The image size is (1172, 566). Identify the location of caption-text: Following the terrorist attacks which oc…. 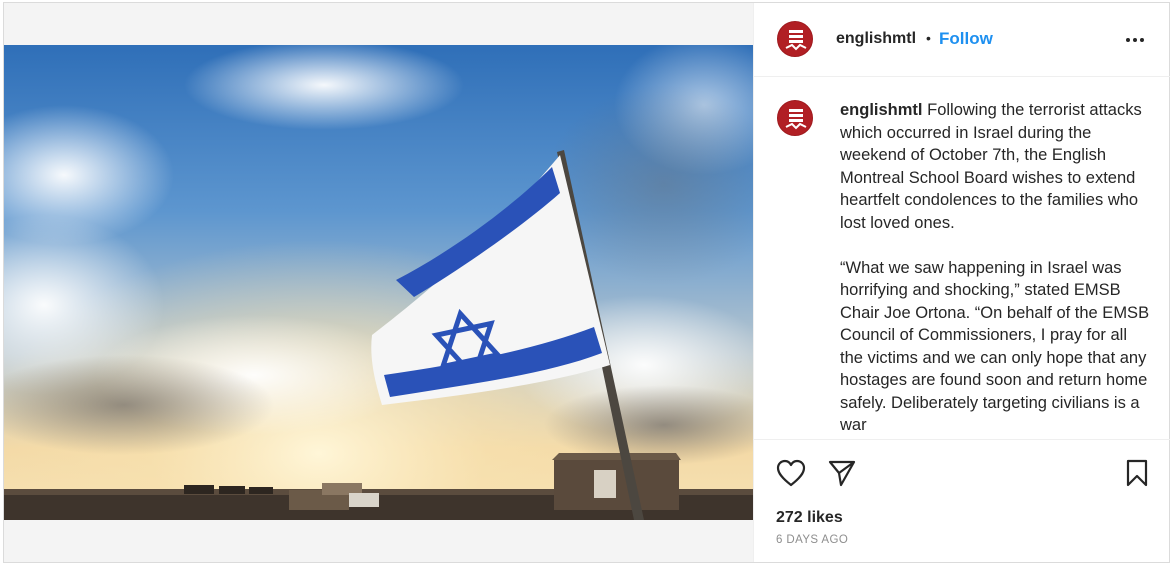
(991, 166).